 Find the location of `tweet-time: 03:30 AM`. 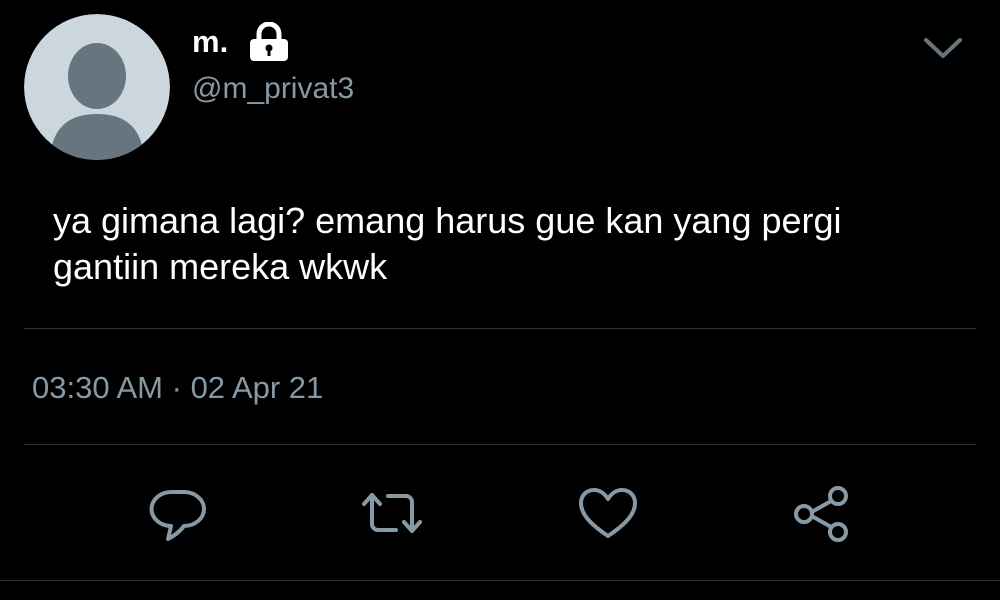

tweet-time: 03:30 AM is located at coordinates (97, 387).